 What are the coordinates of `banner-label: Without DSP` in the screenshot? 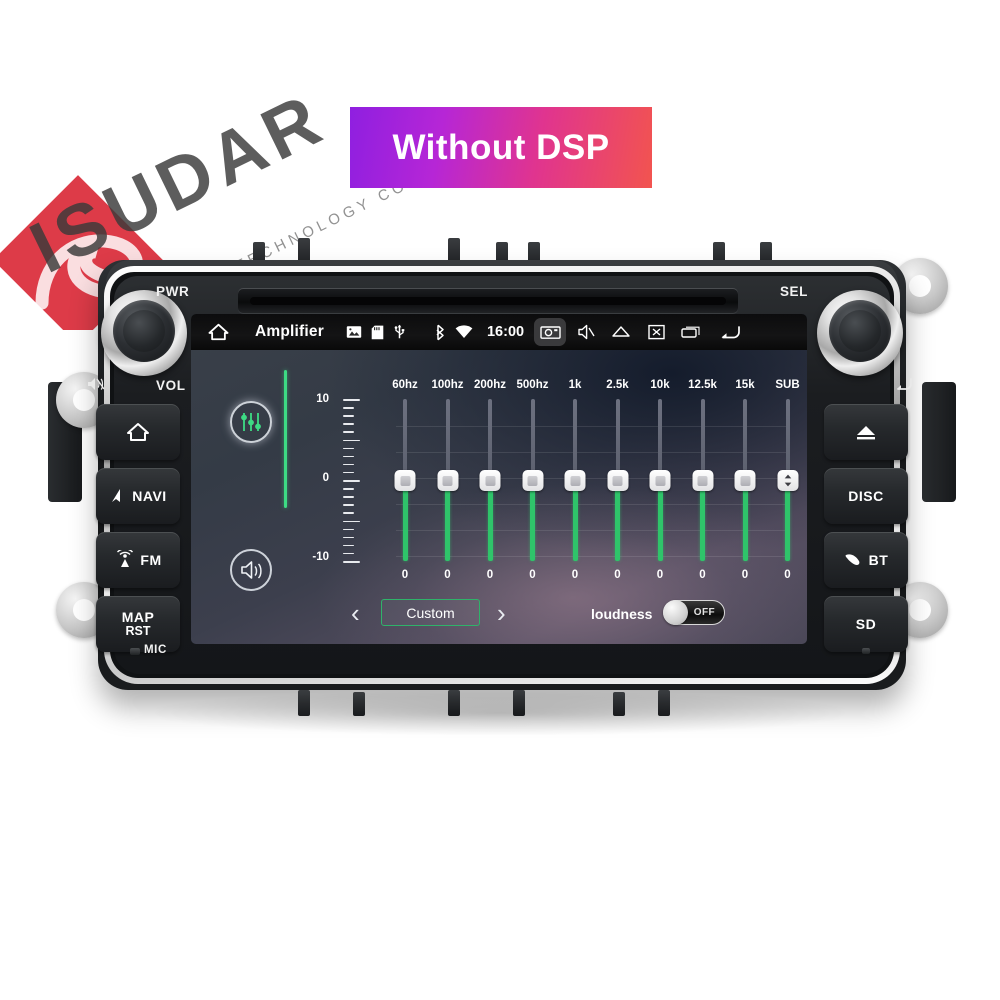 It's located at (501, 147).